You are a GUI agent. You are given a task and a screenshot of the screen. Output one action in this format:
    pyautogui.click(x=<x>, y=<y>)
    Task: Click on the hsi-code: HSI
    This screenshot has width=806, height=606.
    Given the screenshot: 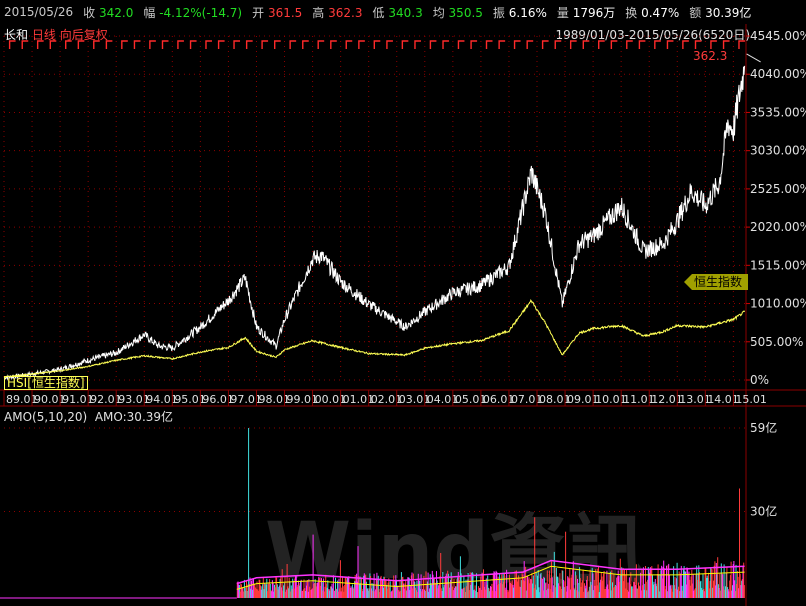 What is the action you would take?
    pyautogui.click(x=17, y=383)
    